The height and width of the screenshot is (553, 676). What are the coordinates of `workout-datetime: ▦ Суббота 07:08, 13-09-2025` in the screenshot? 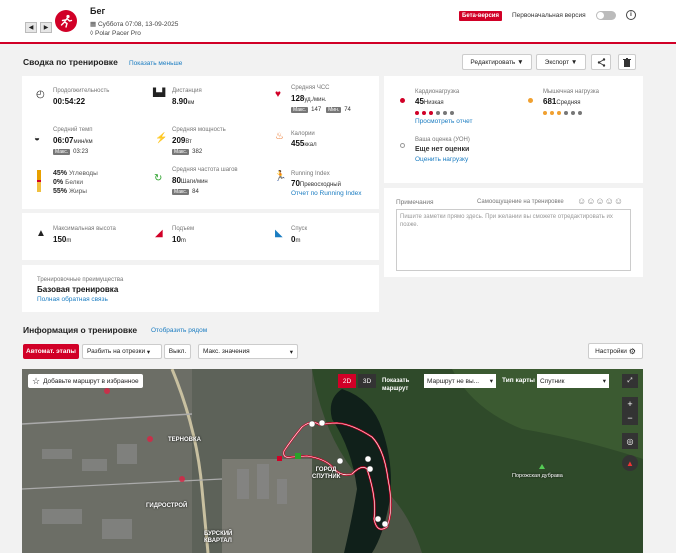 It's located at (134, 24).